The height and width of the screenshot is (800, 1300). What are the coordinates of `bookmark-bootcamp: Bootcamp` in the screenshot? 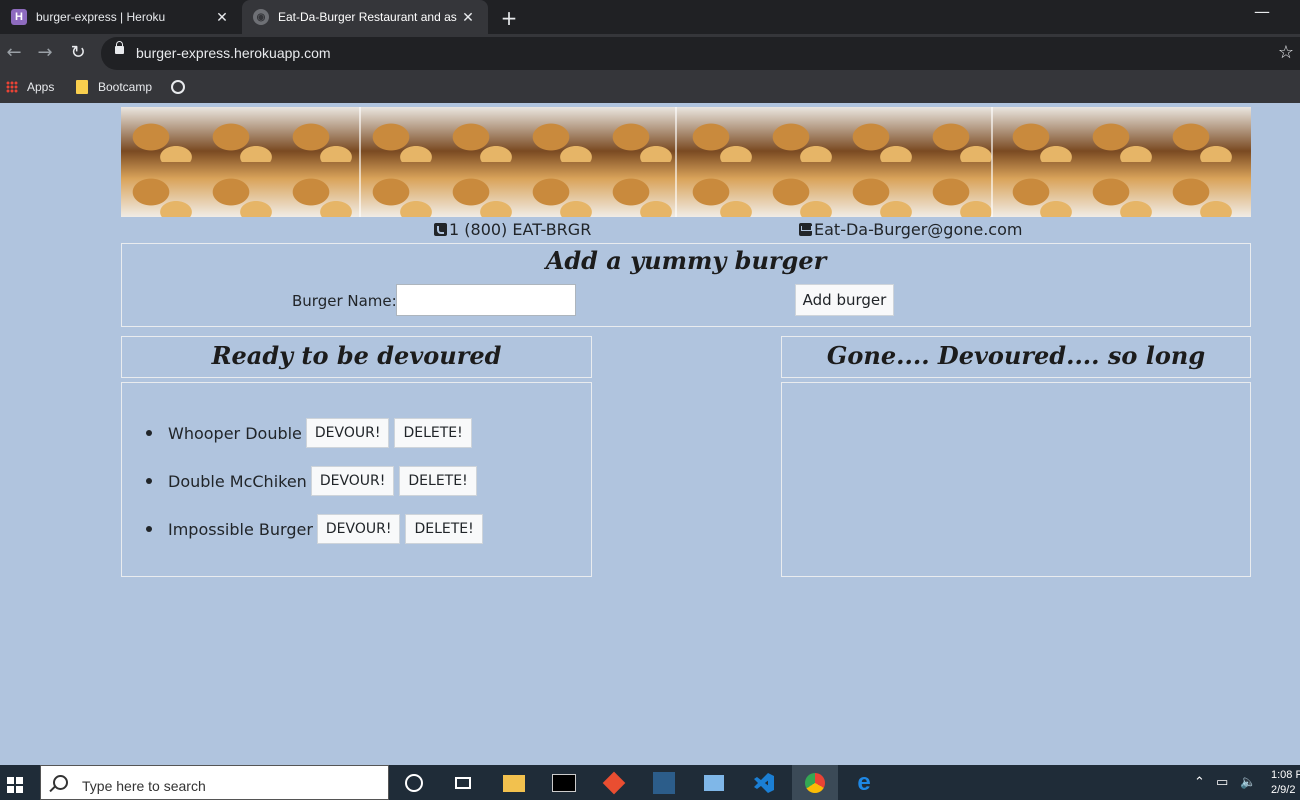 It's located at (114, 87).